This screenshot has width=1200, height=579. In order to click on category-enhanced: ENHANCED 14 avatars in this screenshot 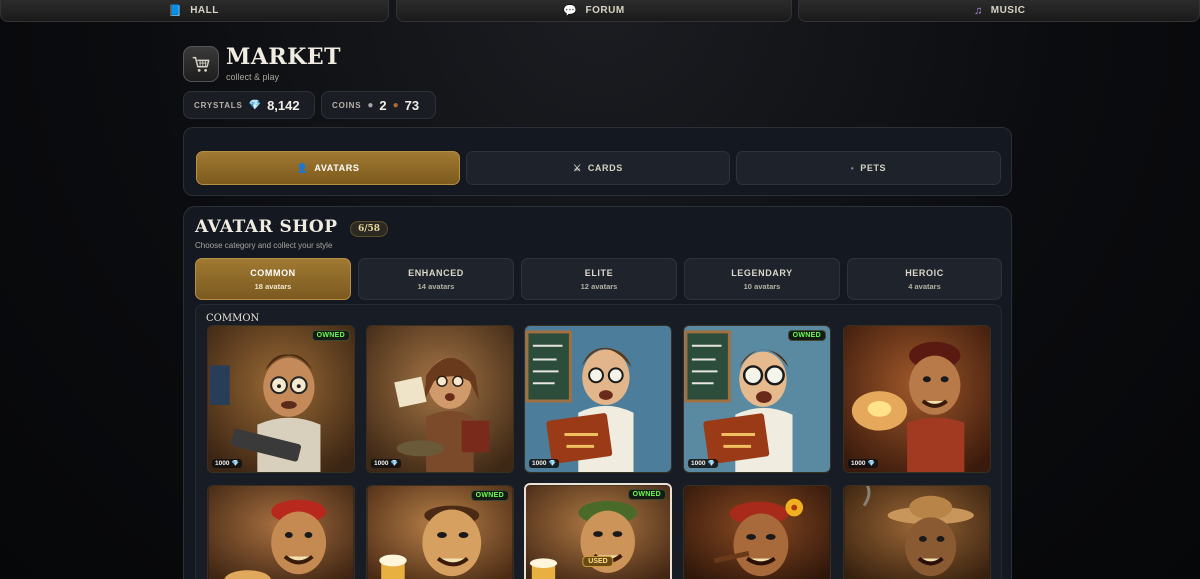, I will do `click(436, 279)`.